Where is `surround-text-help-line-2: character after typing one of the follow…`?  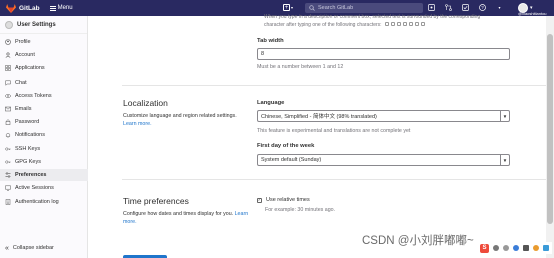 surround-text-help-line-2: character after typing one of the follow… is located at coordinates (344, 25).